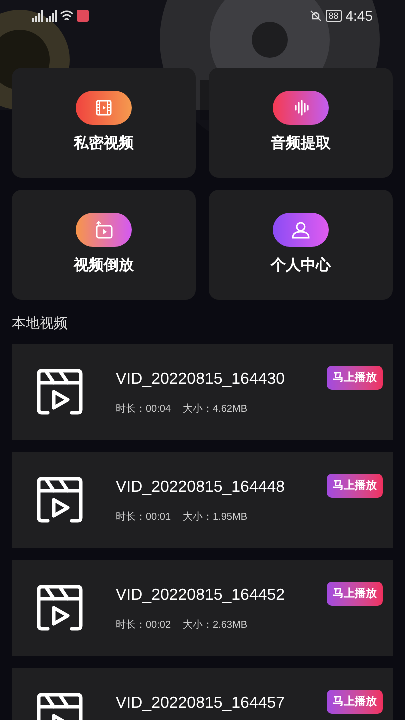 The width and height of the screenshot is (405, 720). I want to click on video-duration: 时长：00:04, so click(144, 409).